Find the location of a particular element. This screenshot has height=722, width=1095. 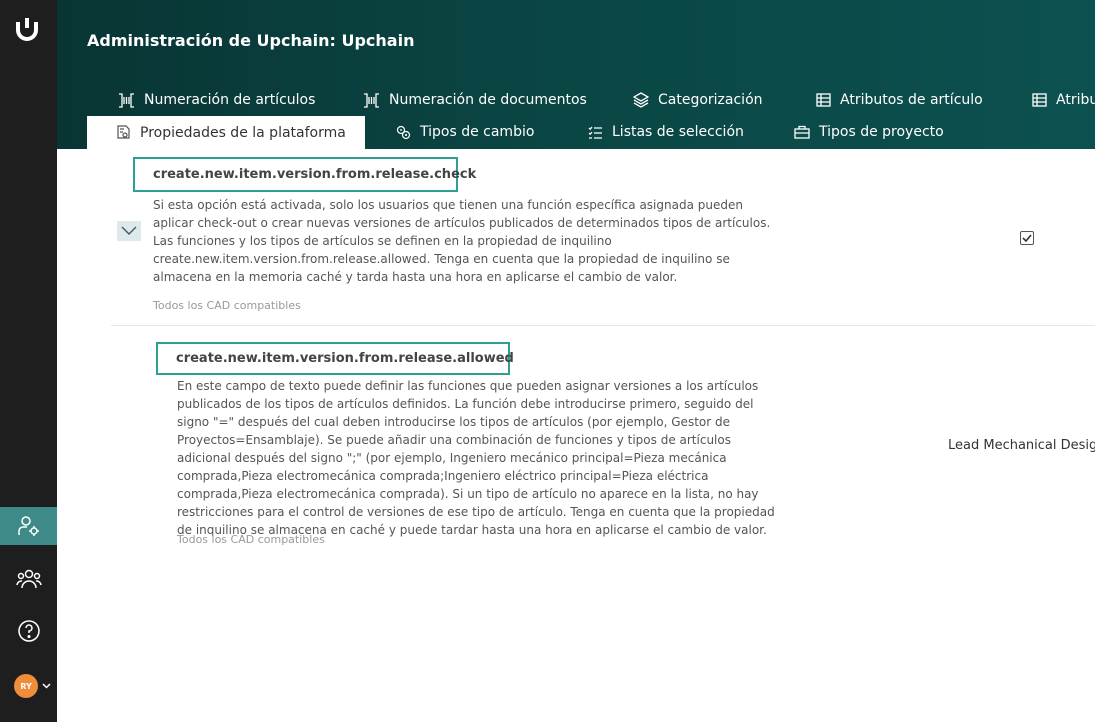

sidebar-item-admin is located at coordinates (28, 526).